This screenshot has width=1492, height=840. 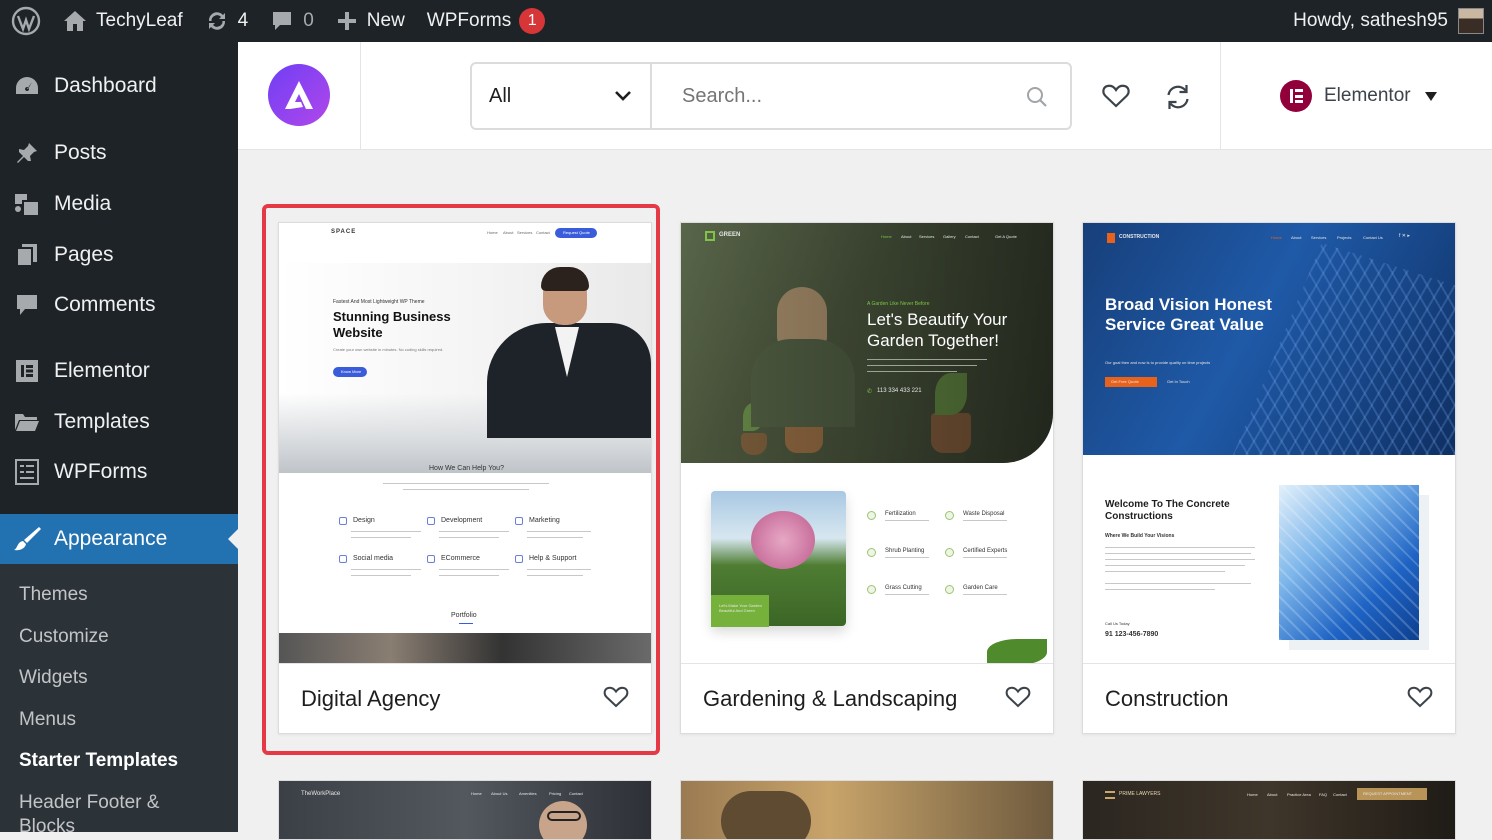 I want to click on preview-tree, so click(x=783, y=540).